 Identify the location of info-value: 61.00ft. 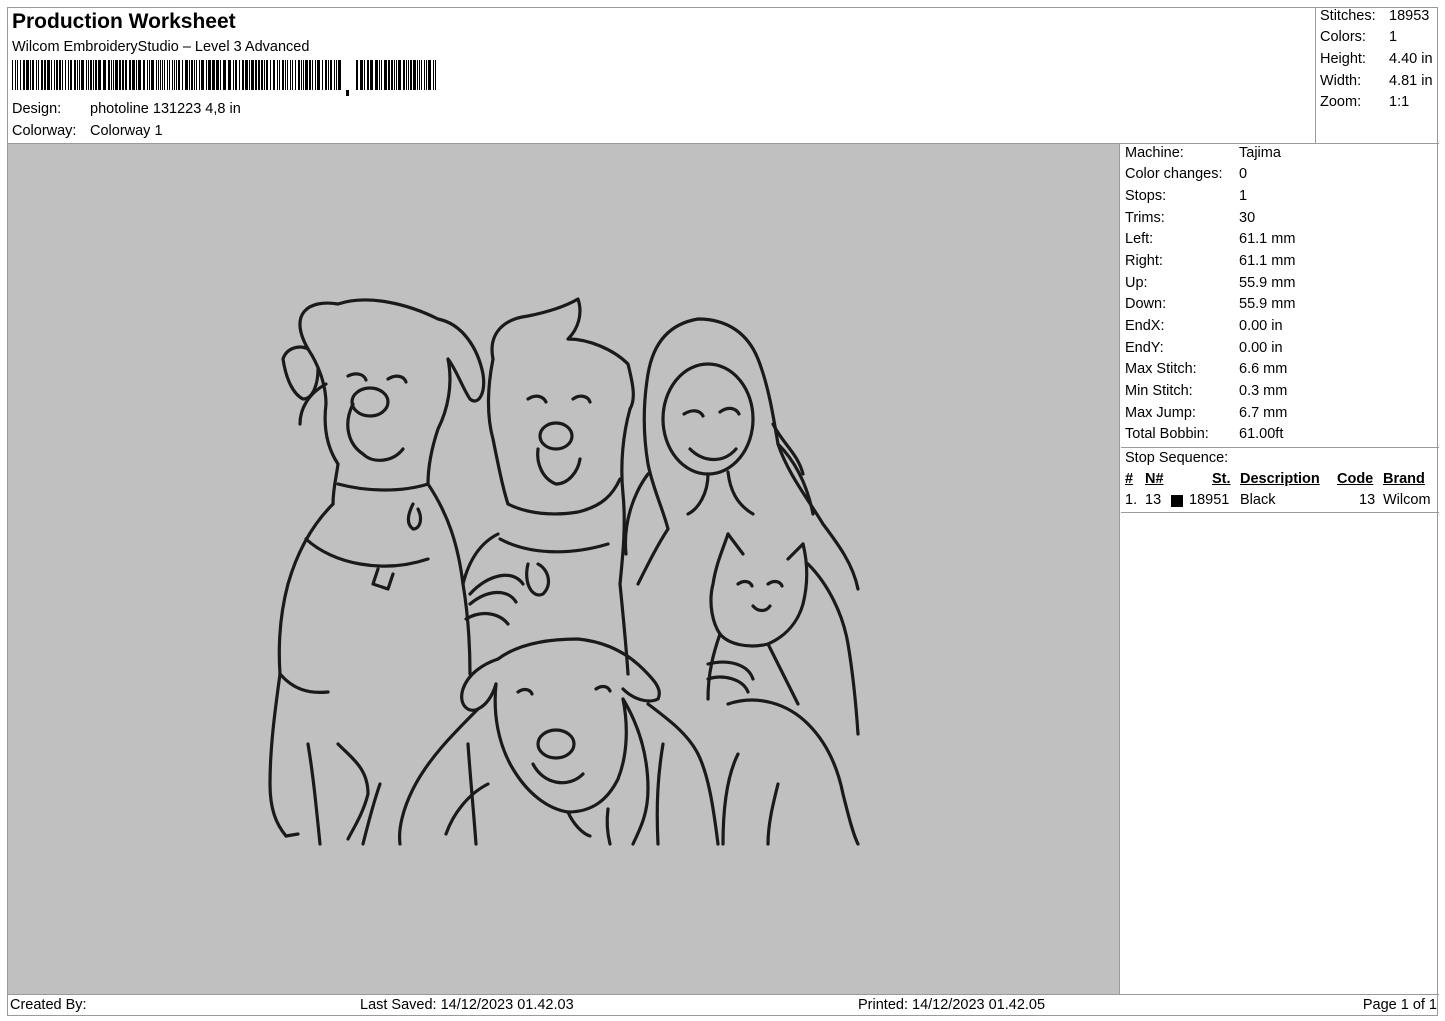
(1261, 434).